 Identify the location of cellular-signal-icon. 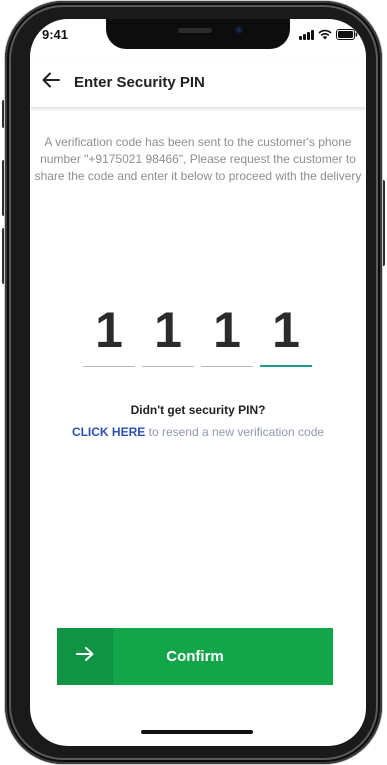
(306, 34).